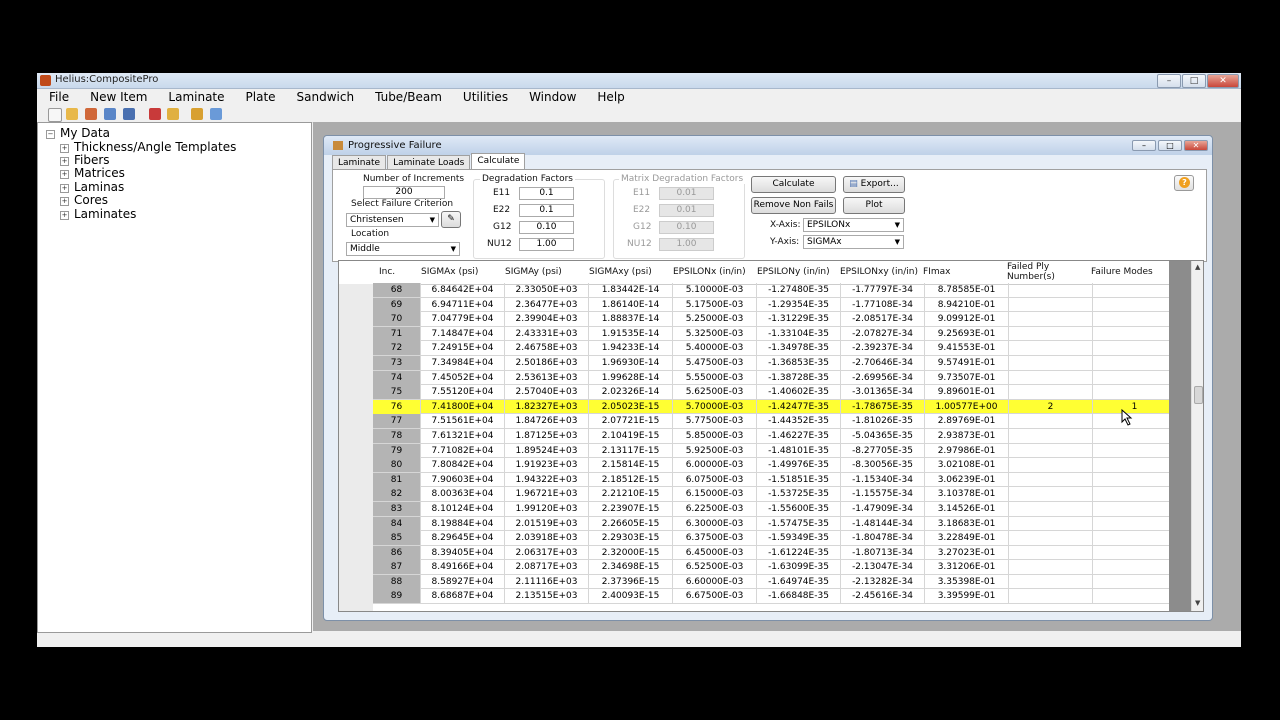 The width and height of the screenshot is (1280, 720). What do you see at coordinates (967, 552) in the screenshot?
I see `cell-fimax: 3.27023E-01` at bounding box center [967, 552].